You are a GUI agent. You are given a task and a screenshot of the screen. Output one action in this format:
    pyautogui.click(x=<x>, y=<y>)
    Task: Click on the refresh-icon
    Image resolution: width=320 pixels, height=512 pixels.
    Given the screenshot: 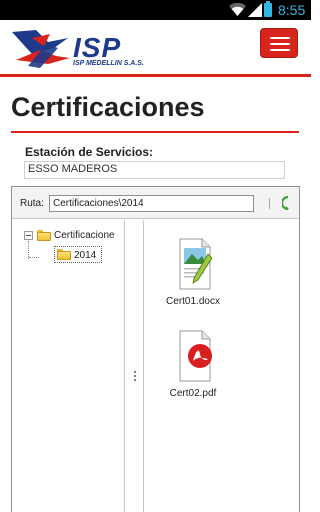 What is the action you would take?
    pyautogui.click(x=286, y=203)
    